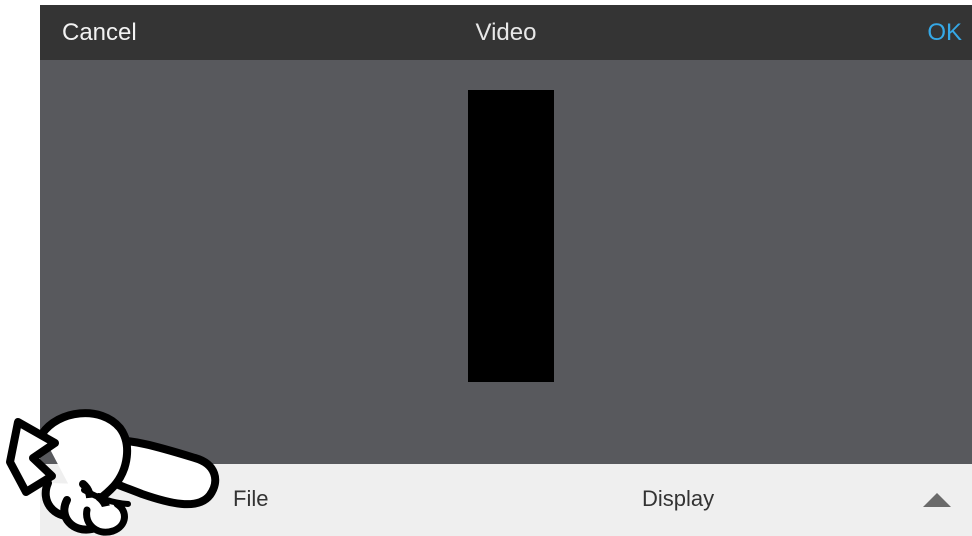 This screenshot has height=536, width=972. I want to click on ok-button: OK, so click(944, 33).